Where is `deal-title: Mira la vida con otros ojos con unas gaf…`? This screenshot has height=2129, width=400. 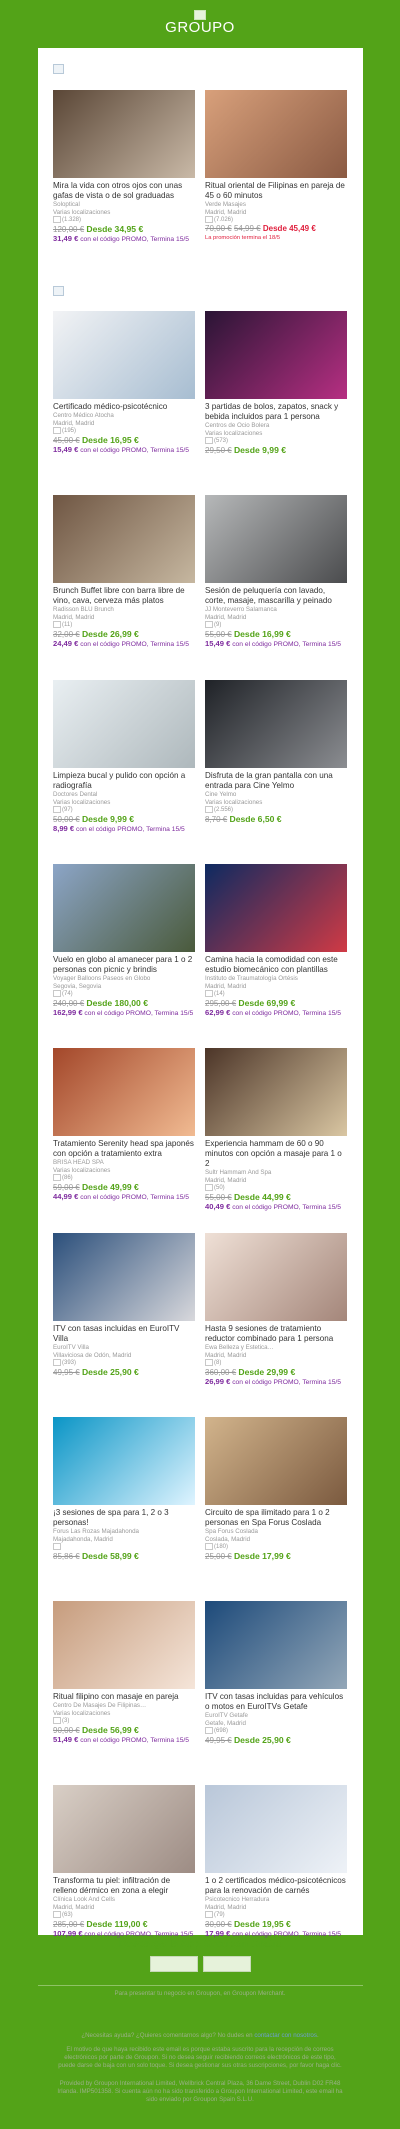 deal-title: Mira la vida con otros ojos con unas gaf… is located at coordinates (124, 191).